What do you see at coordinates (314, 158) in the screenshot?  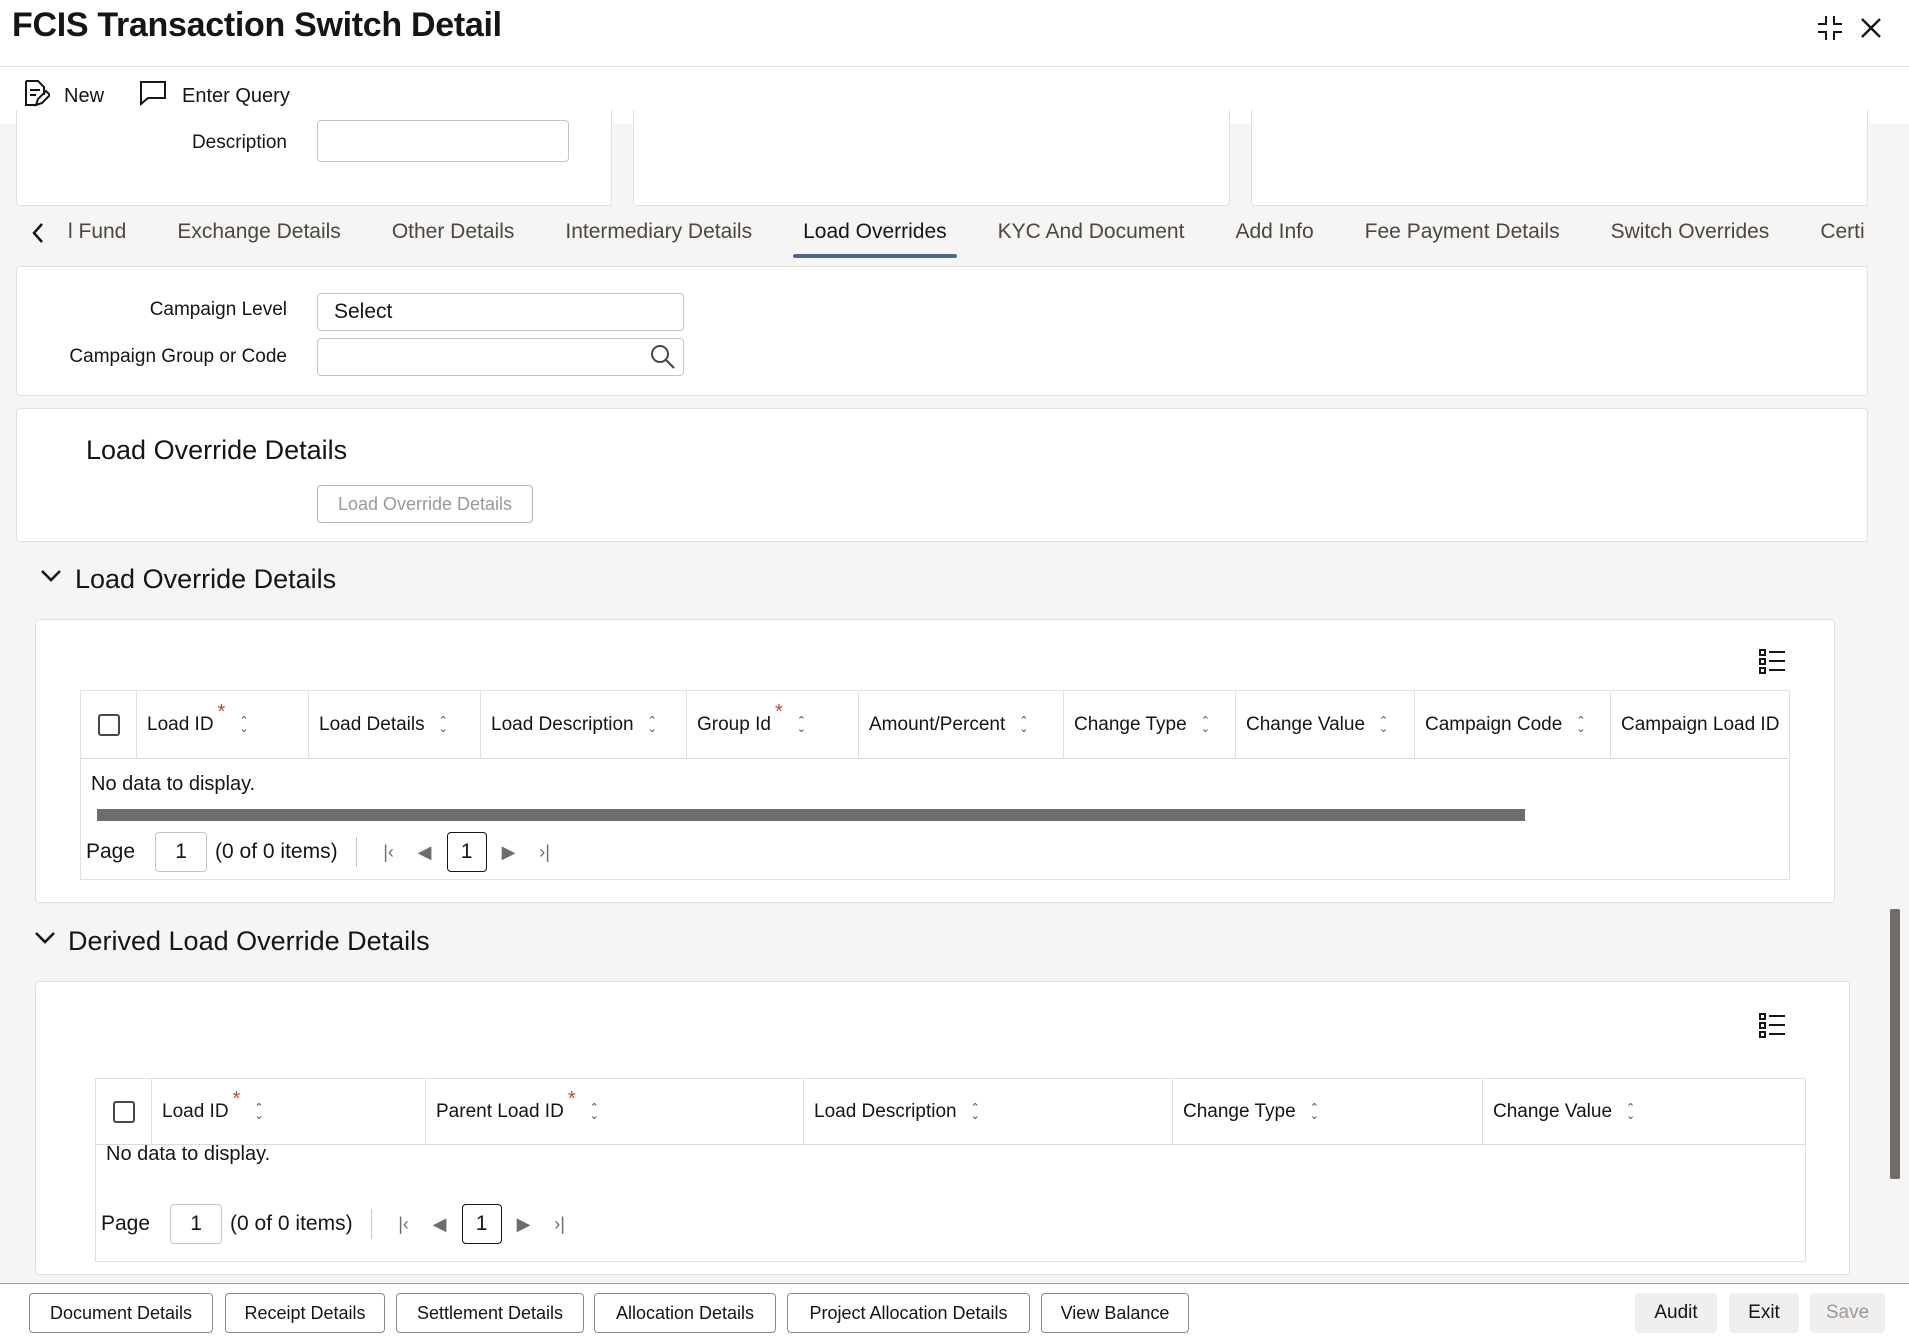 I see `header-panel-1: Description` at bounding box center [314, 158].